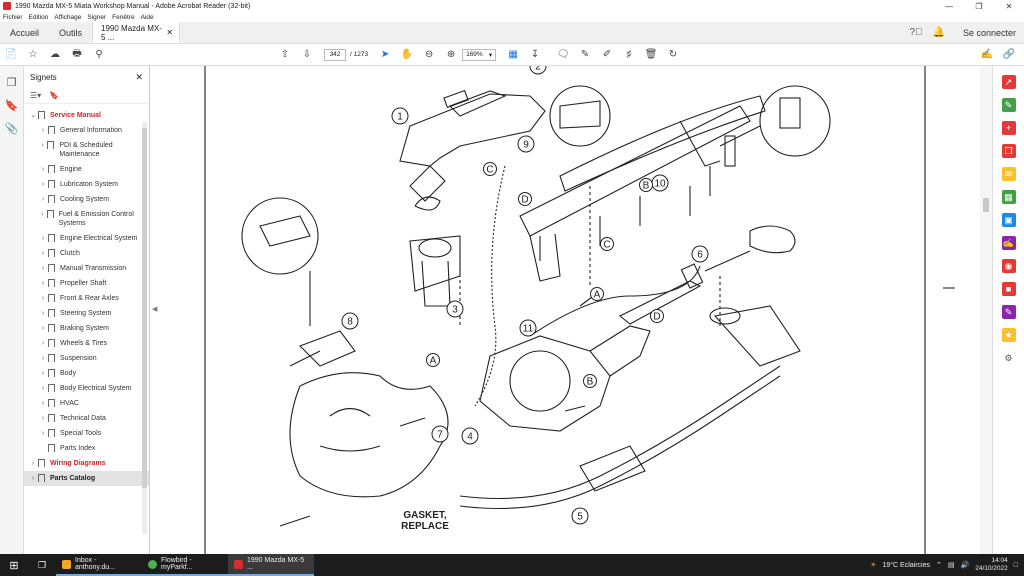 This screenshot has width=1024, height=576. What do you see at coordinates (86, 313) in the screenshot?
I see `bookmark-item: › Steering System` at bounding box center [86, 313].